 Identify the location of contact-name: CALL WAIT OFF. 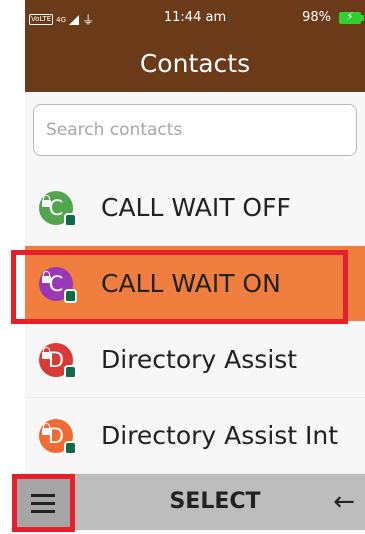
(196, 207).